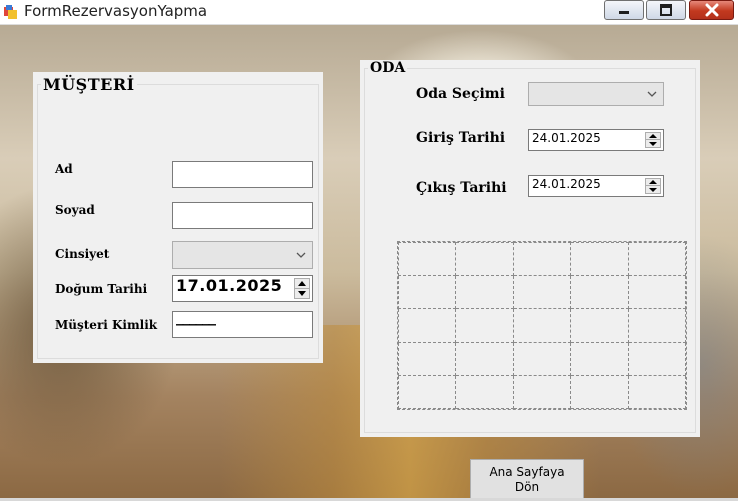  I want to click on maximize-button, so click(666, 10).